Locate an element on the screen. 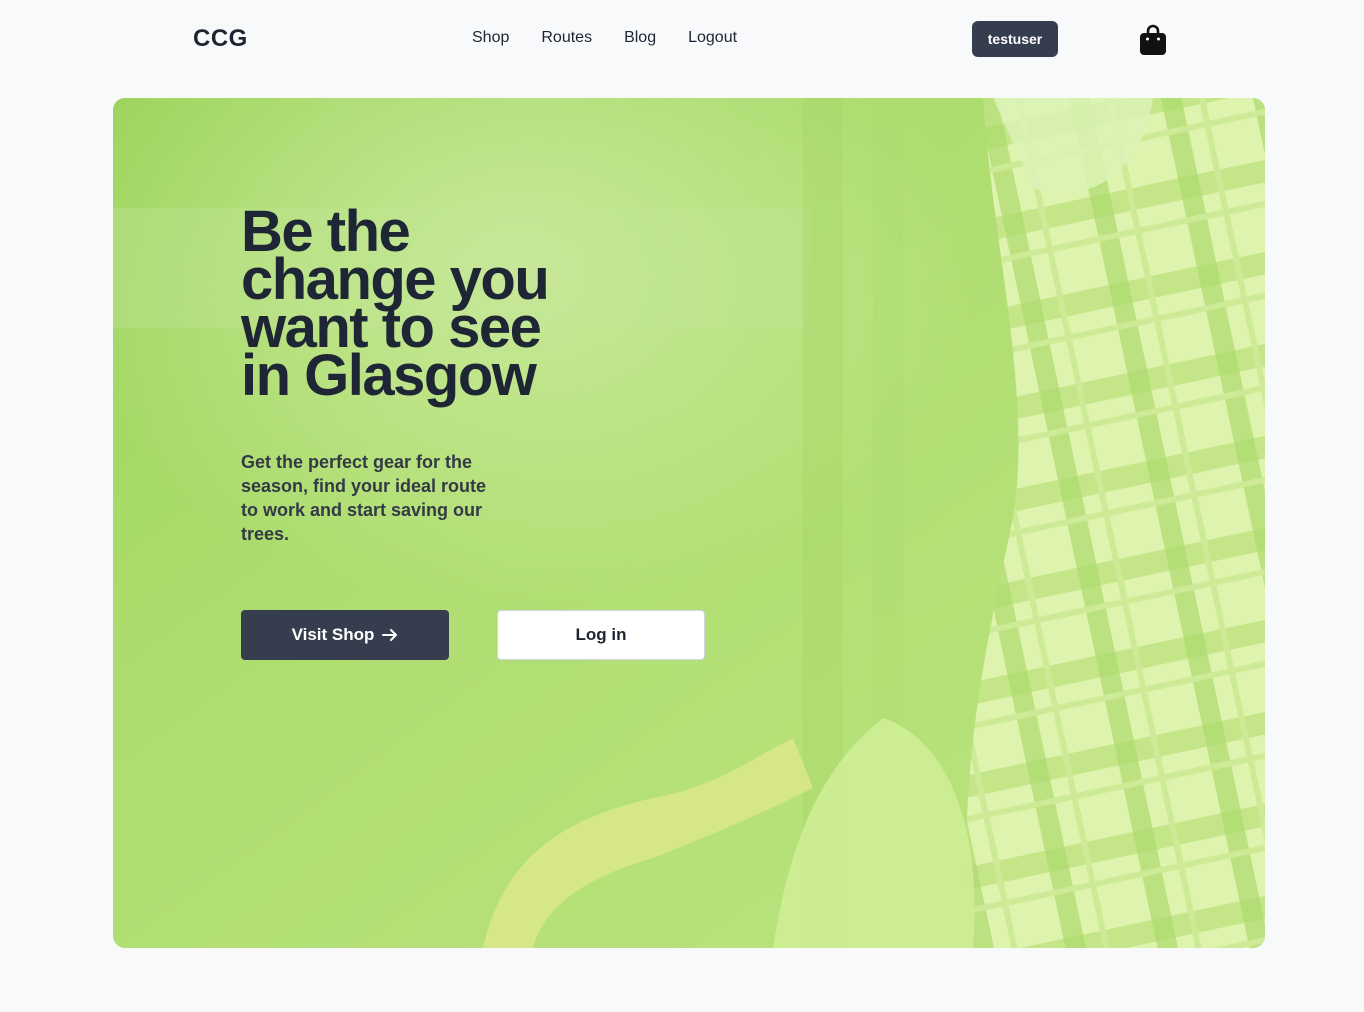 The height and width of the screenshot is (1012, 1364). nav-link-shop: Shop is located at coordinates (490, 38).